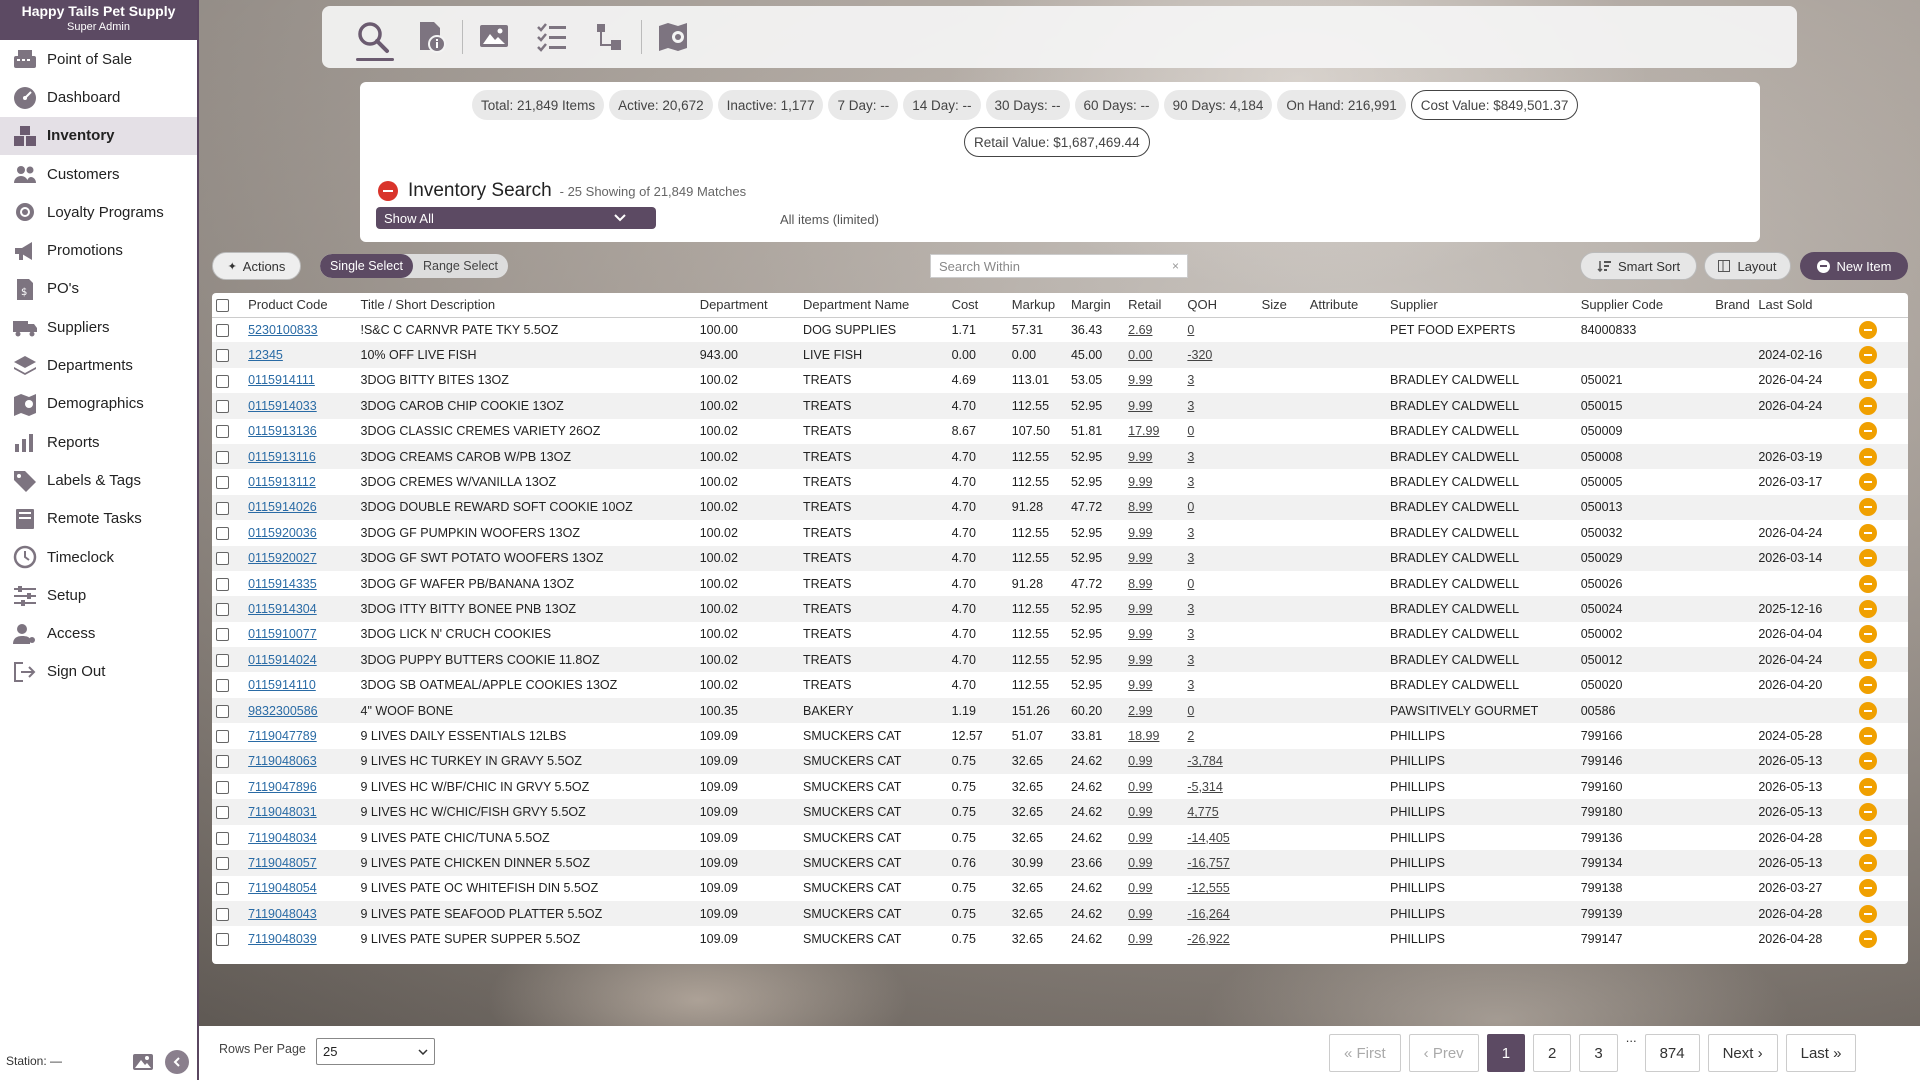 This screenshot has height=1080, width=1920. Describe the element at coordinates (300, 305) in the screenshot. I see `column-header: Product Code` at that location.